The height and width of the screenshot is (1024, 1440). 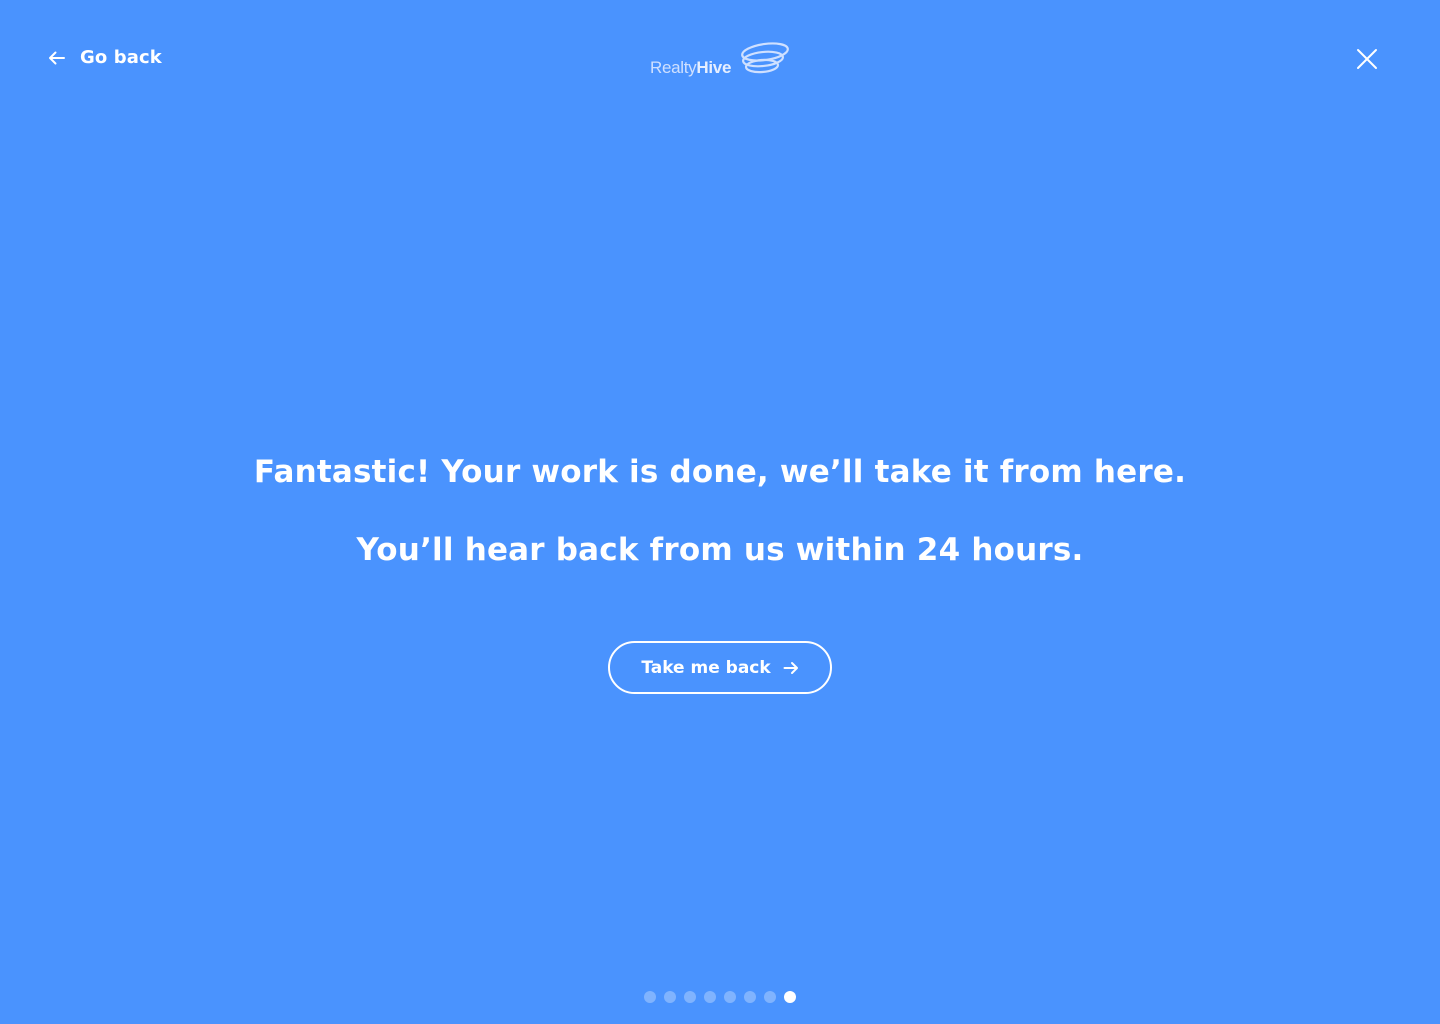 I want to click on arrow-left-icon, so click(x=57, y=58).